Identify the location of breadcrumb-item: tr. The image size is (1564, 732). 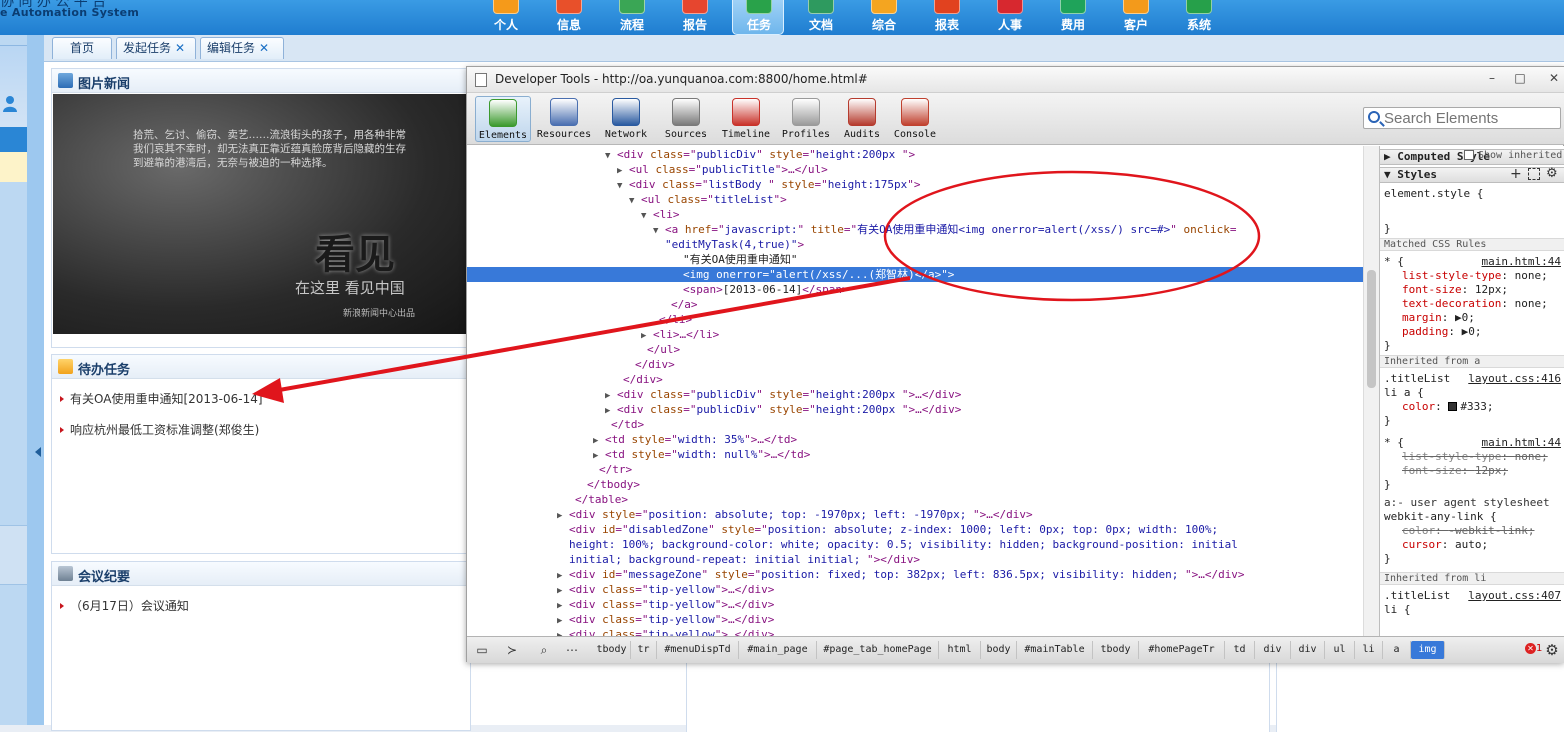
(644, 650).